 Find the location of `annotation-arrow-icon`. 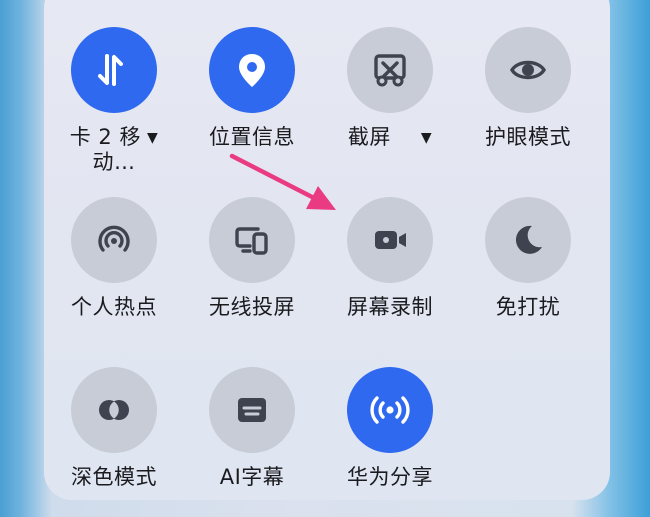

annotation-arrow-icon is located at coordinates (282, 181).